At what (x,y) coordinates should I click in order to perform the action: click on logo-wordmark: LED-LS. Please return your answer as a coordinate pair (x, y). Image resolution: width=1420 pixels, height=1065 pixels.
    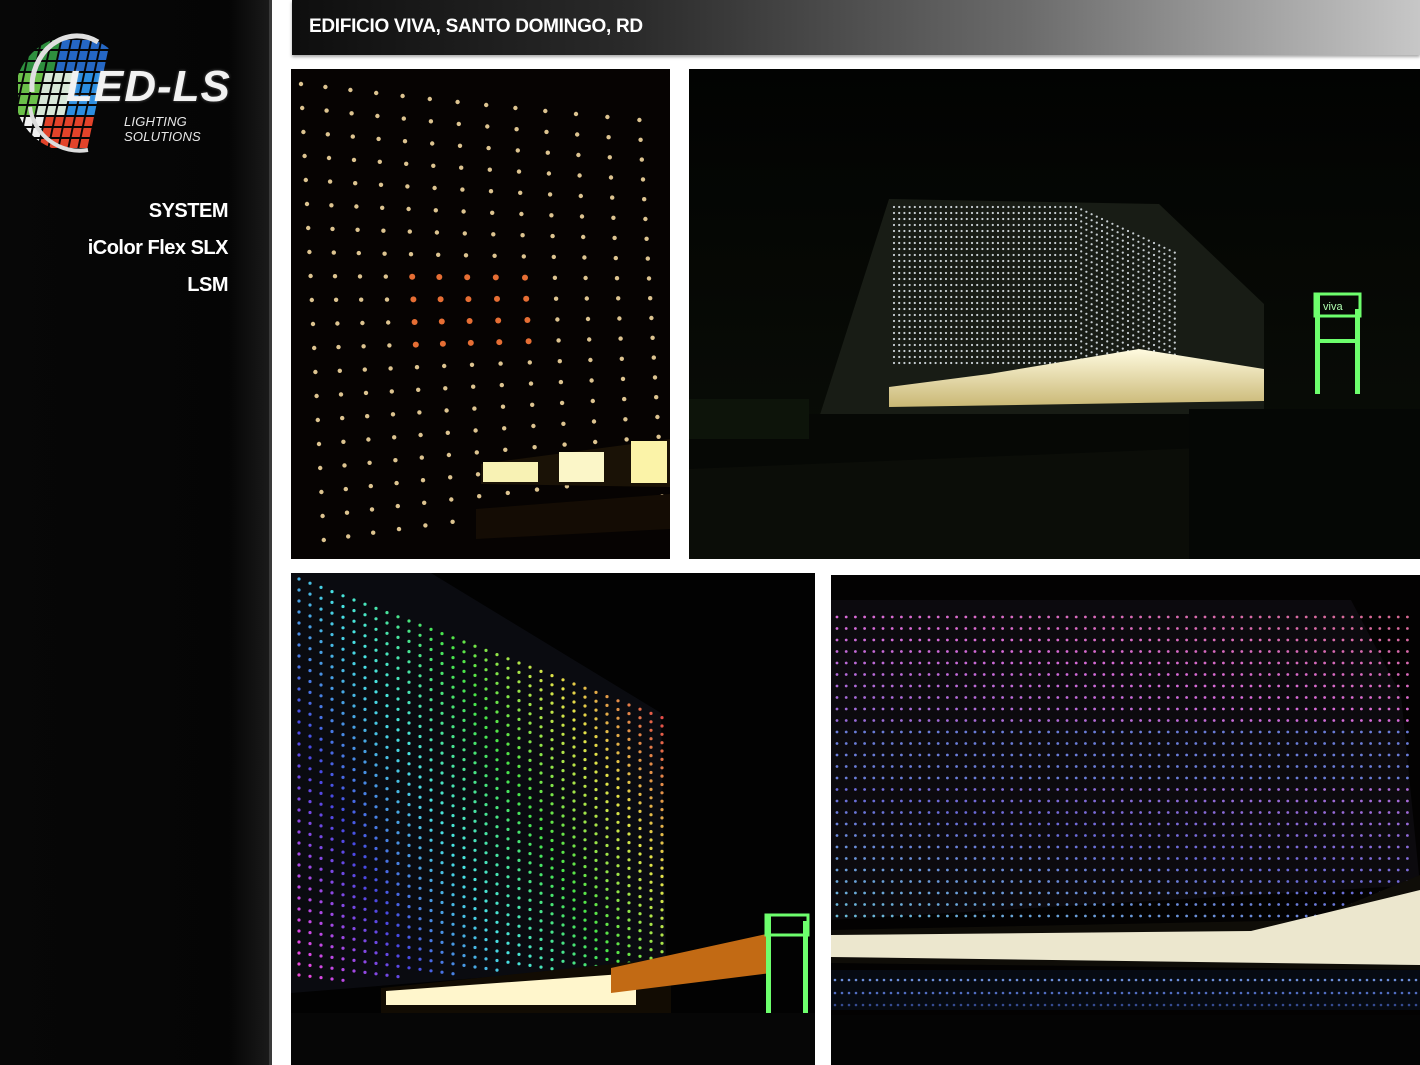
    Looking at the image, I should click on (148, 86).